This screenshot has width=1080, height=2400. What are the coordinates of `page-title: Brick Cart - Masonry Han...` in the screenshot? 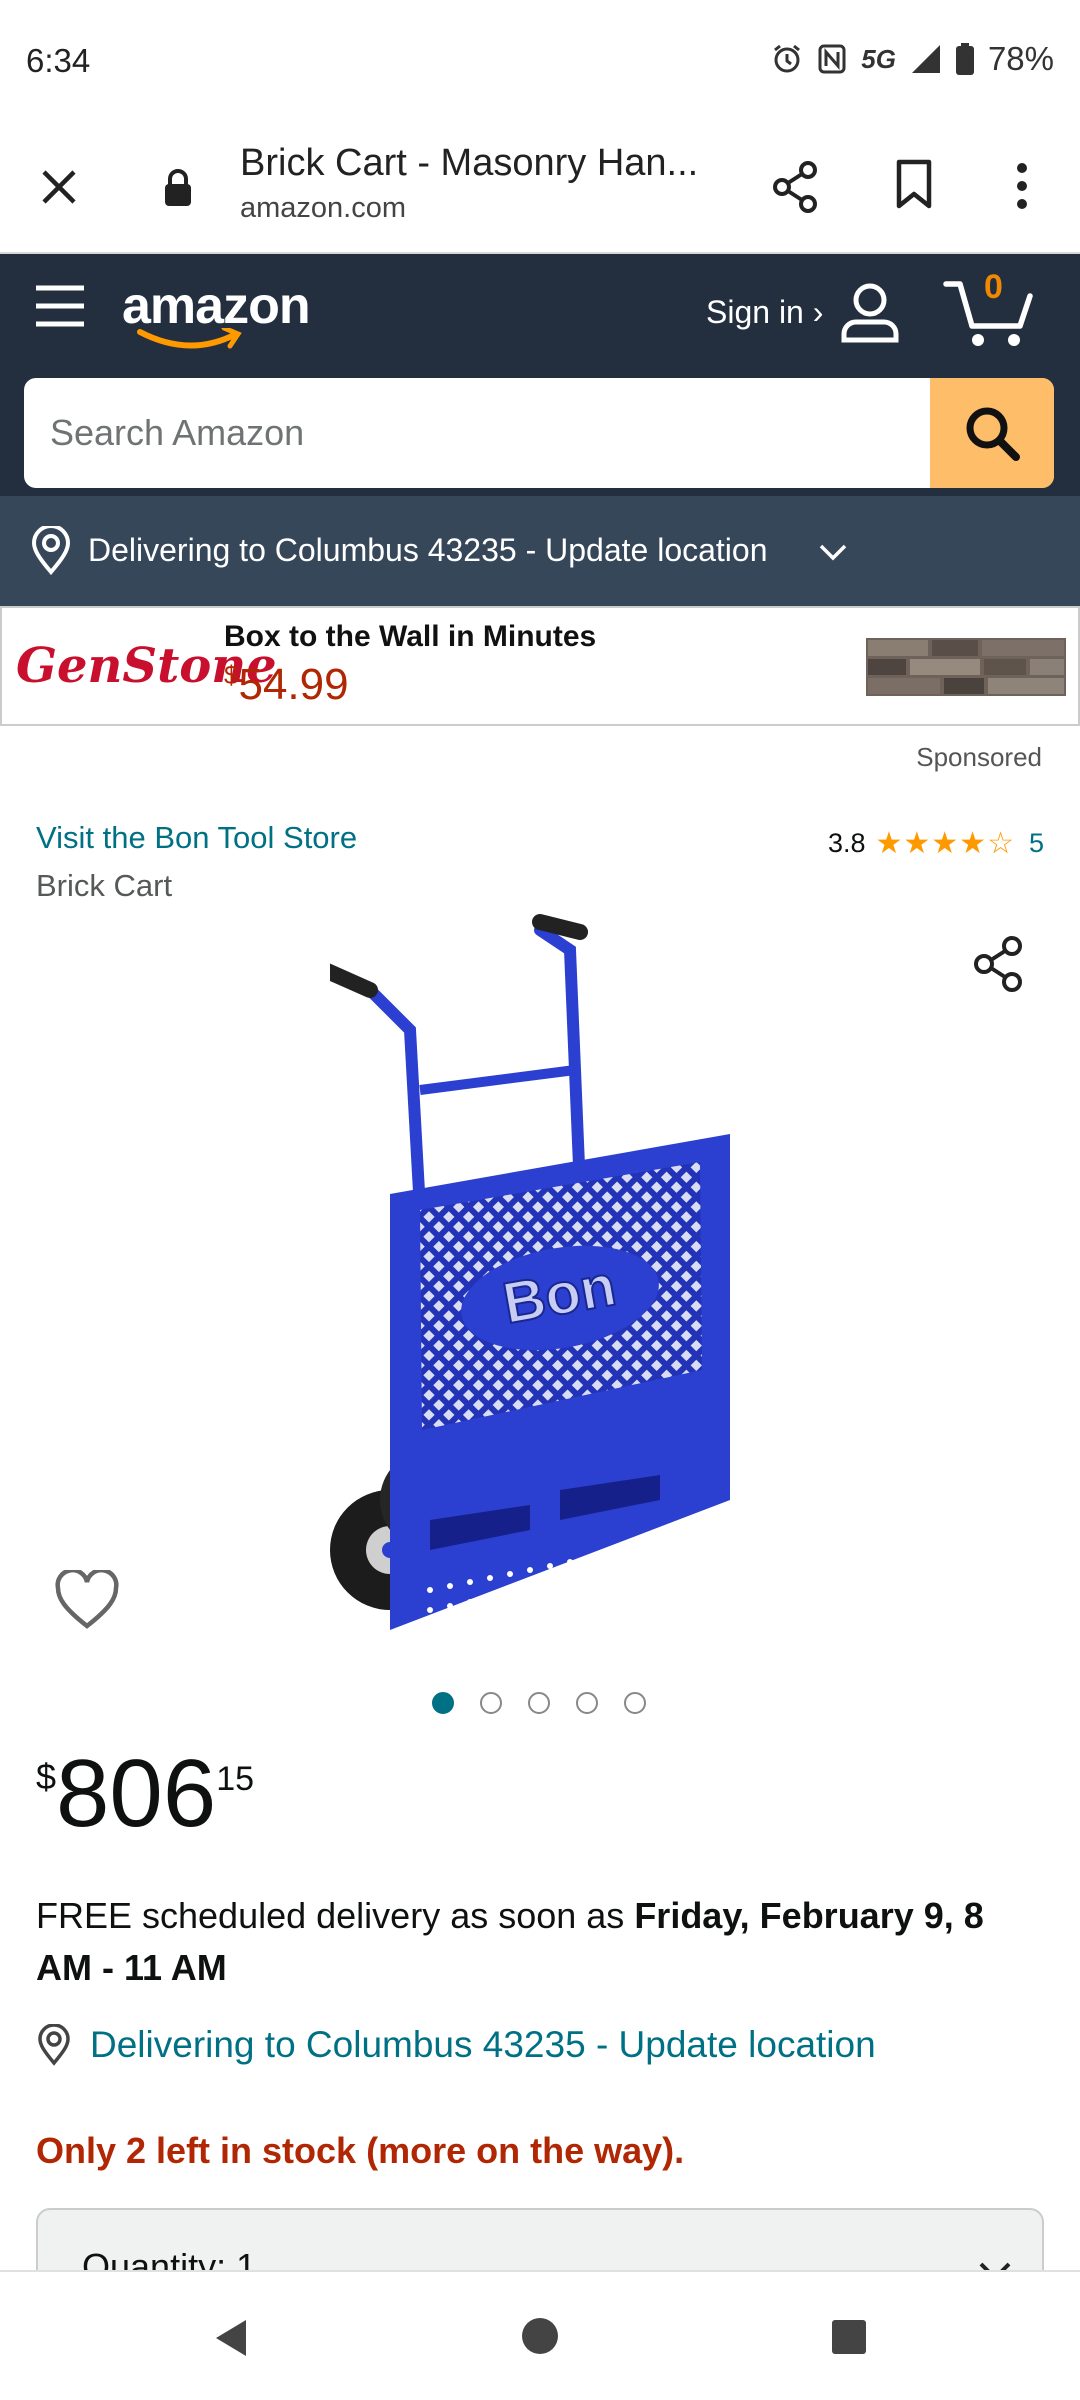 It's located at (469, 163).